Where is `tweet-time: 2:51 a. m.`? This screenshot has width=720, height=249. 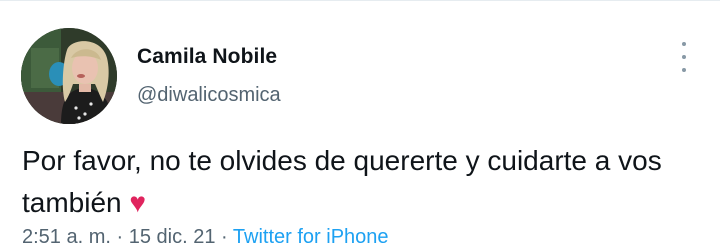
tweet-time: 2:51 a. m. is located at coordinates (66, 237).